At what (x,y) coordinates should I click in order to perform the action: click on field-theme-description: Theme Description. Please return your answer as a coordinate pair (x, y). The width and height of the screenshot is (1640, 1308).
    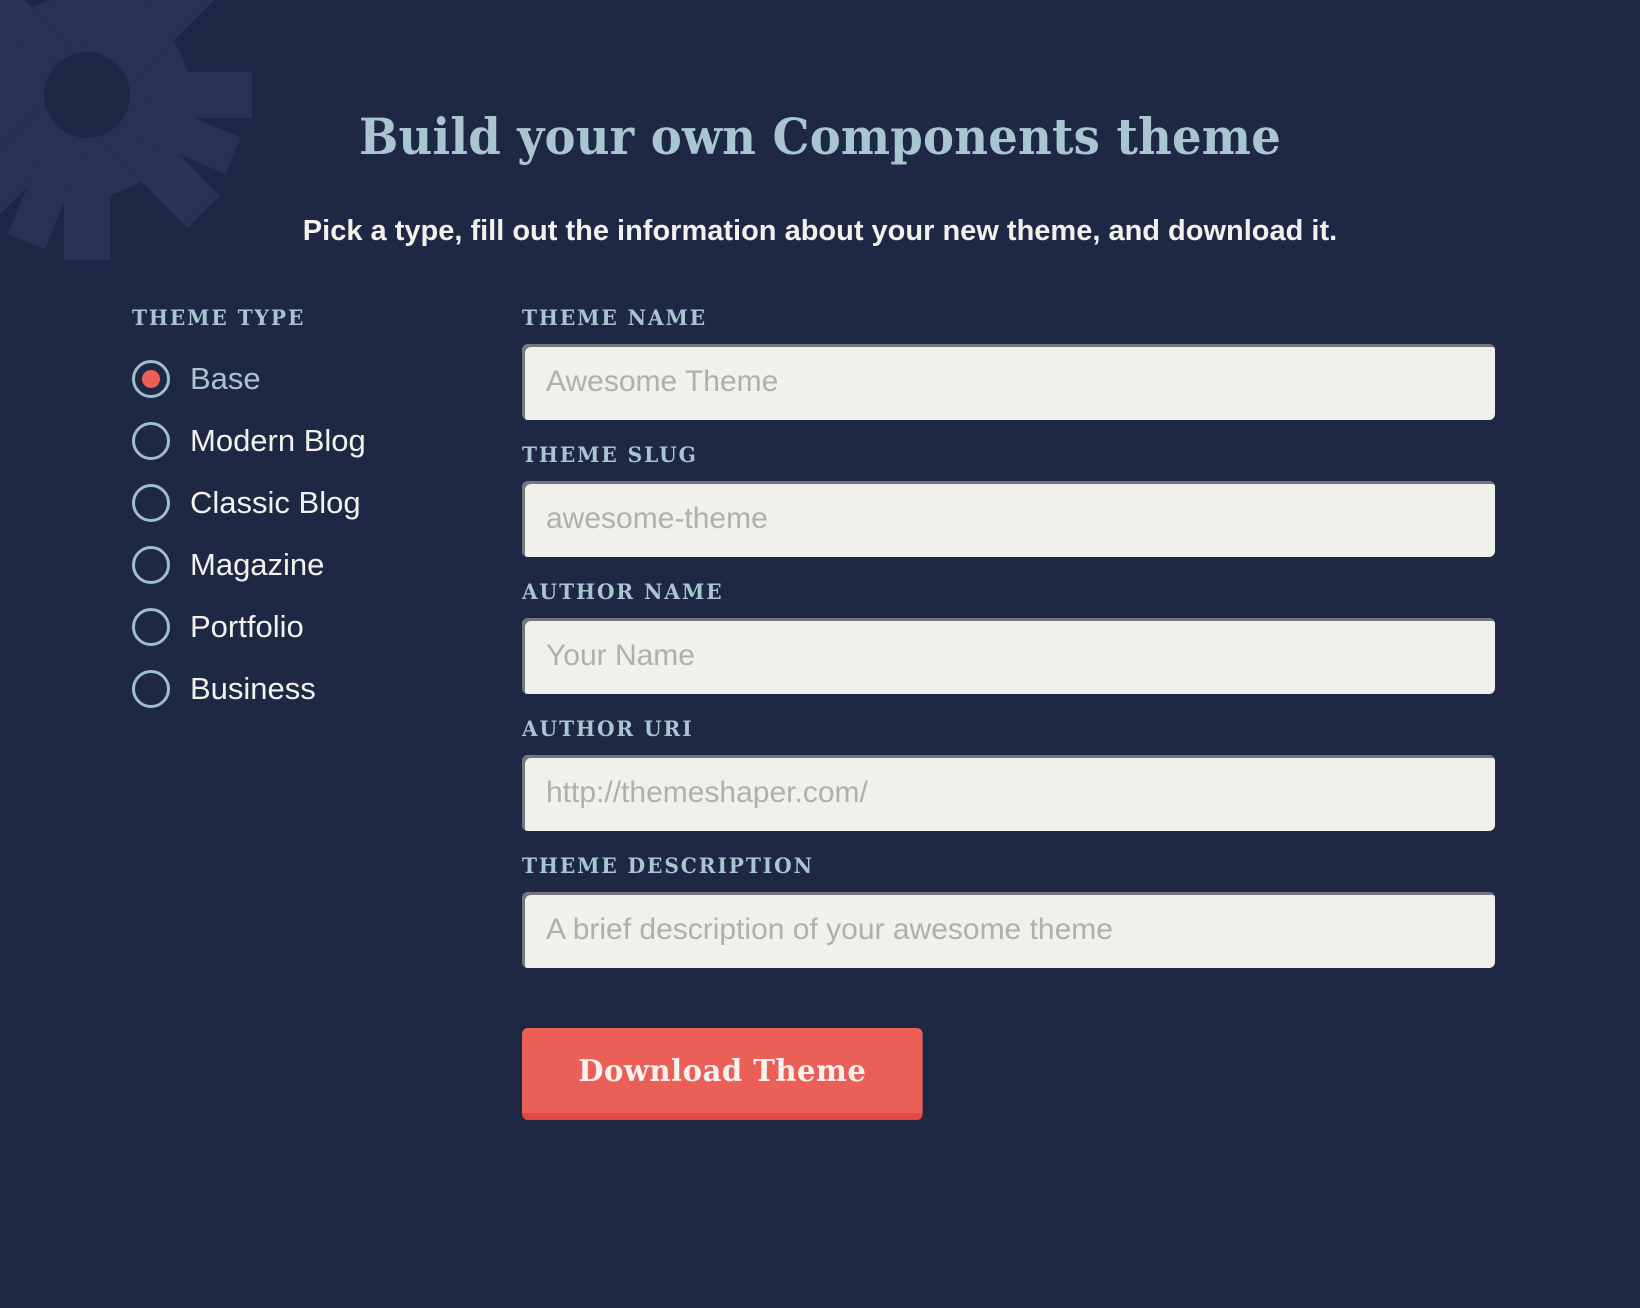
    Looking at the image, I should click on (1008, 910).